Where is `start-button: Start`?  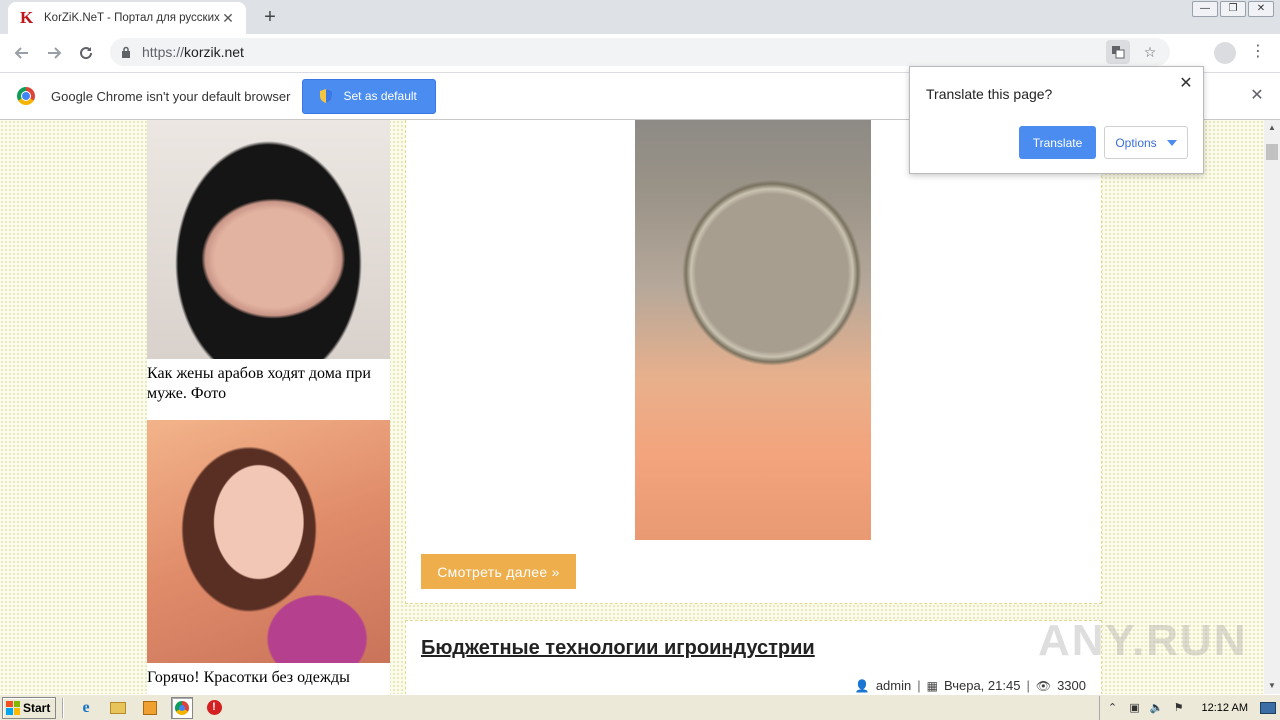 start-button: Start is located at coordinates (29, 707).